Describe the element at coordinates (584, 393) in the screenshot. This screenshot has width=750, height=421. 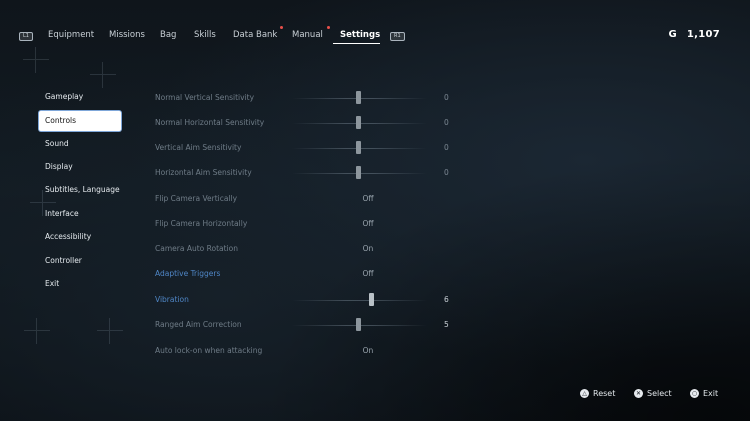
I see `triangle-button-icon: △` at that location.